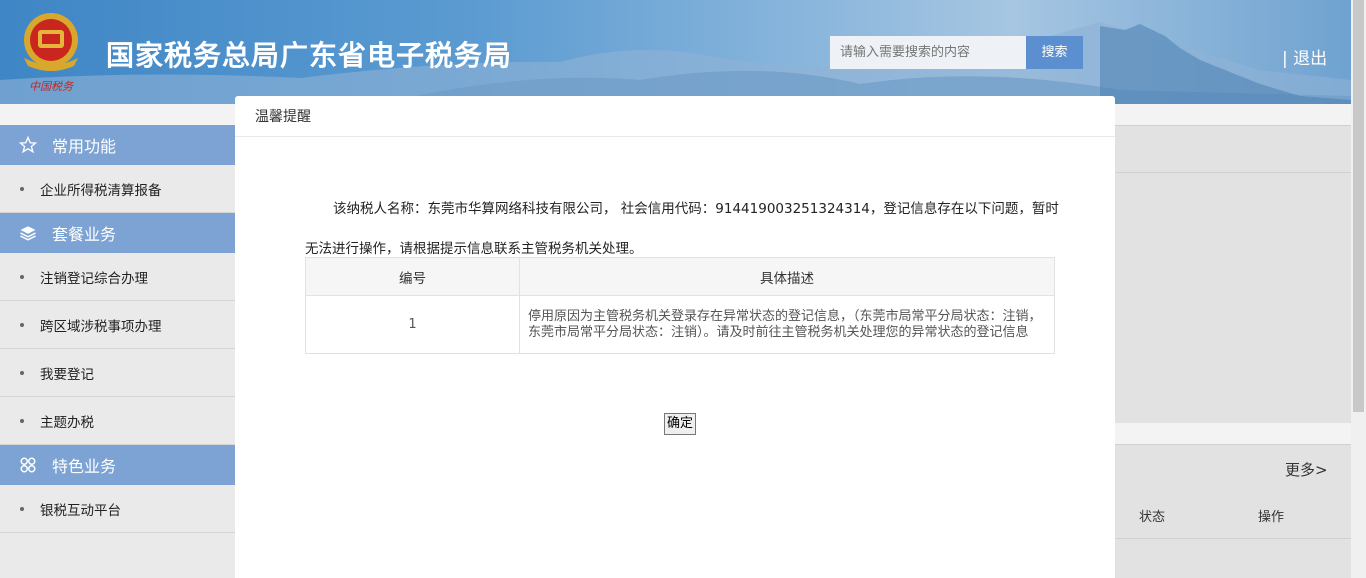 This screenshot has width=1366, height=578. Describe the element at coordinates (1152, 517) in the screenshot. I see `column-header-status: 状态` at that location.